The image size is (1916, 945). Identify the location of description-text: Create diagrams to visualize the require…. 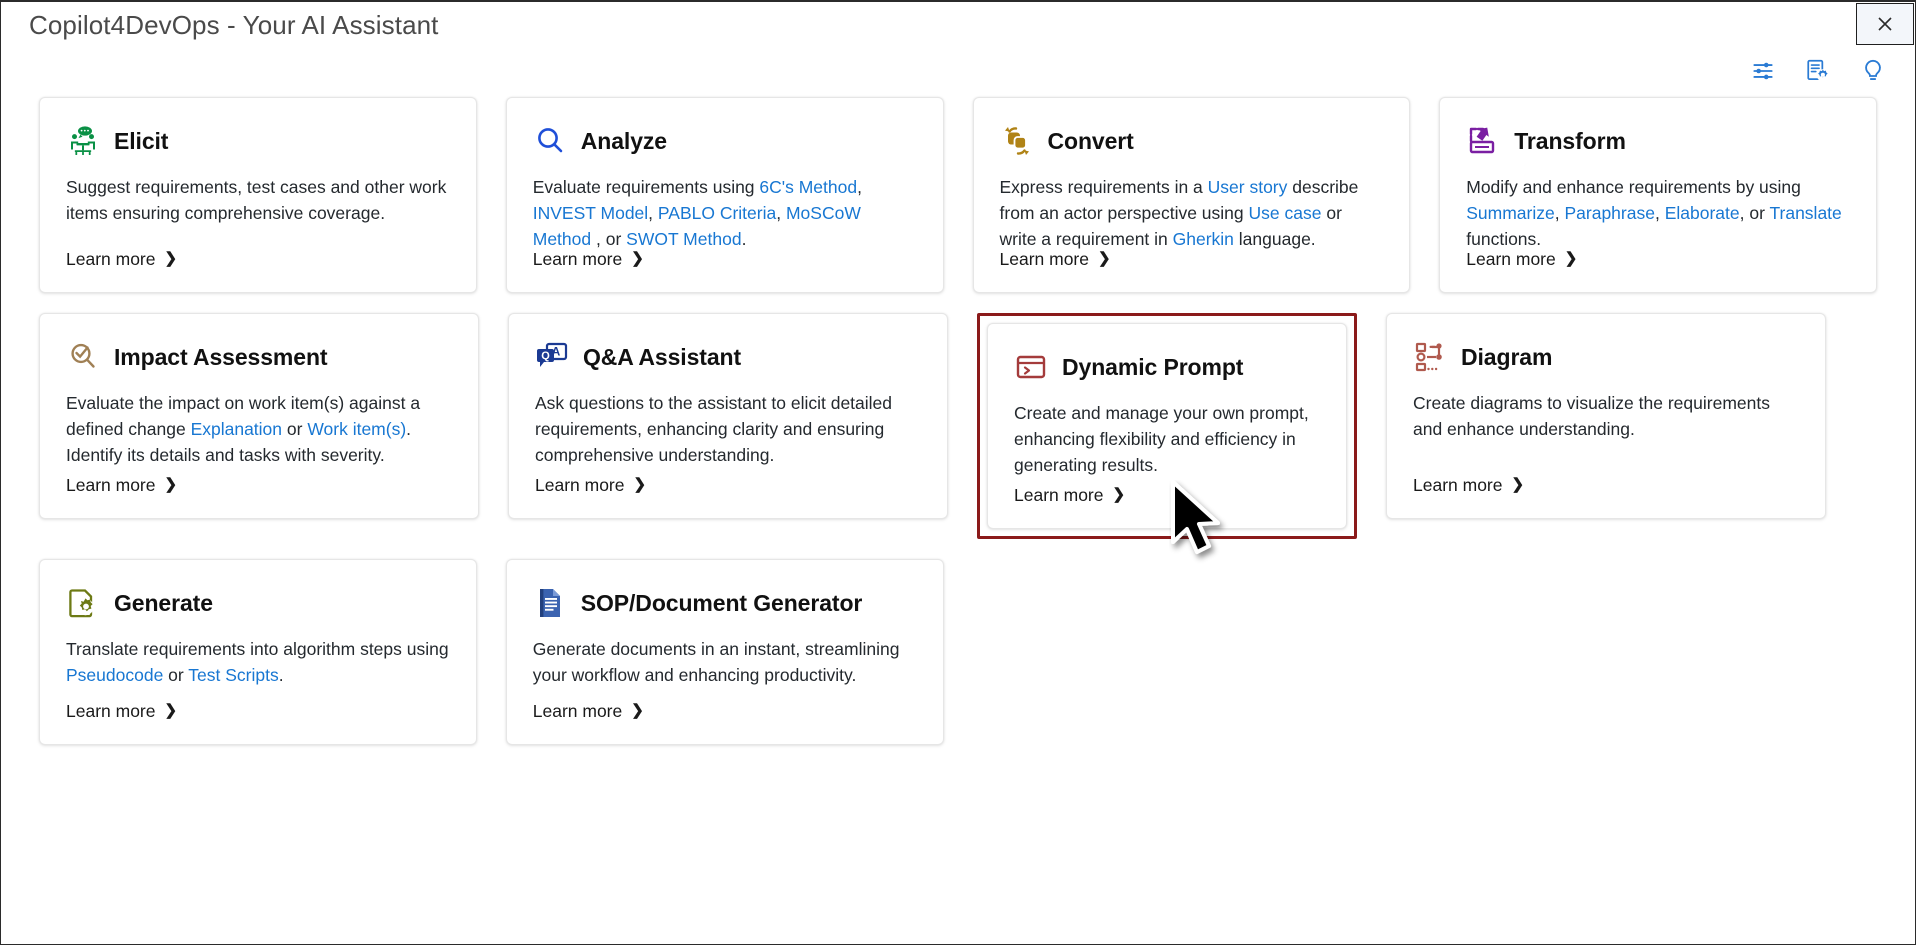
(1591, 416).